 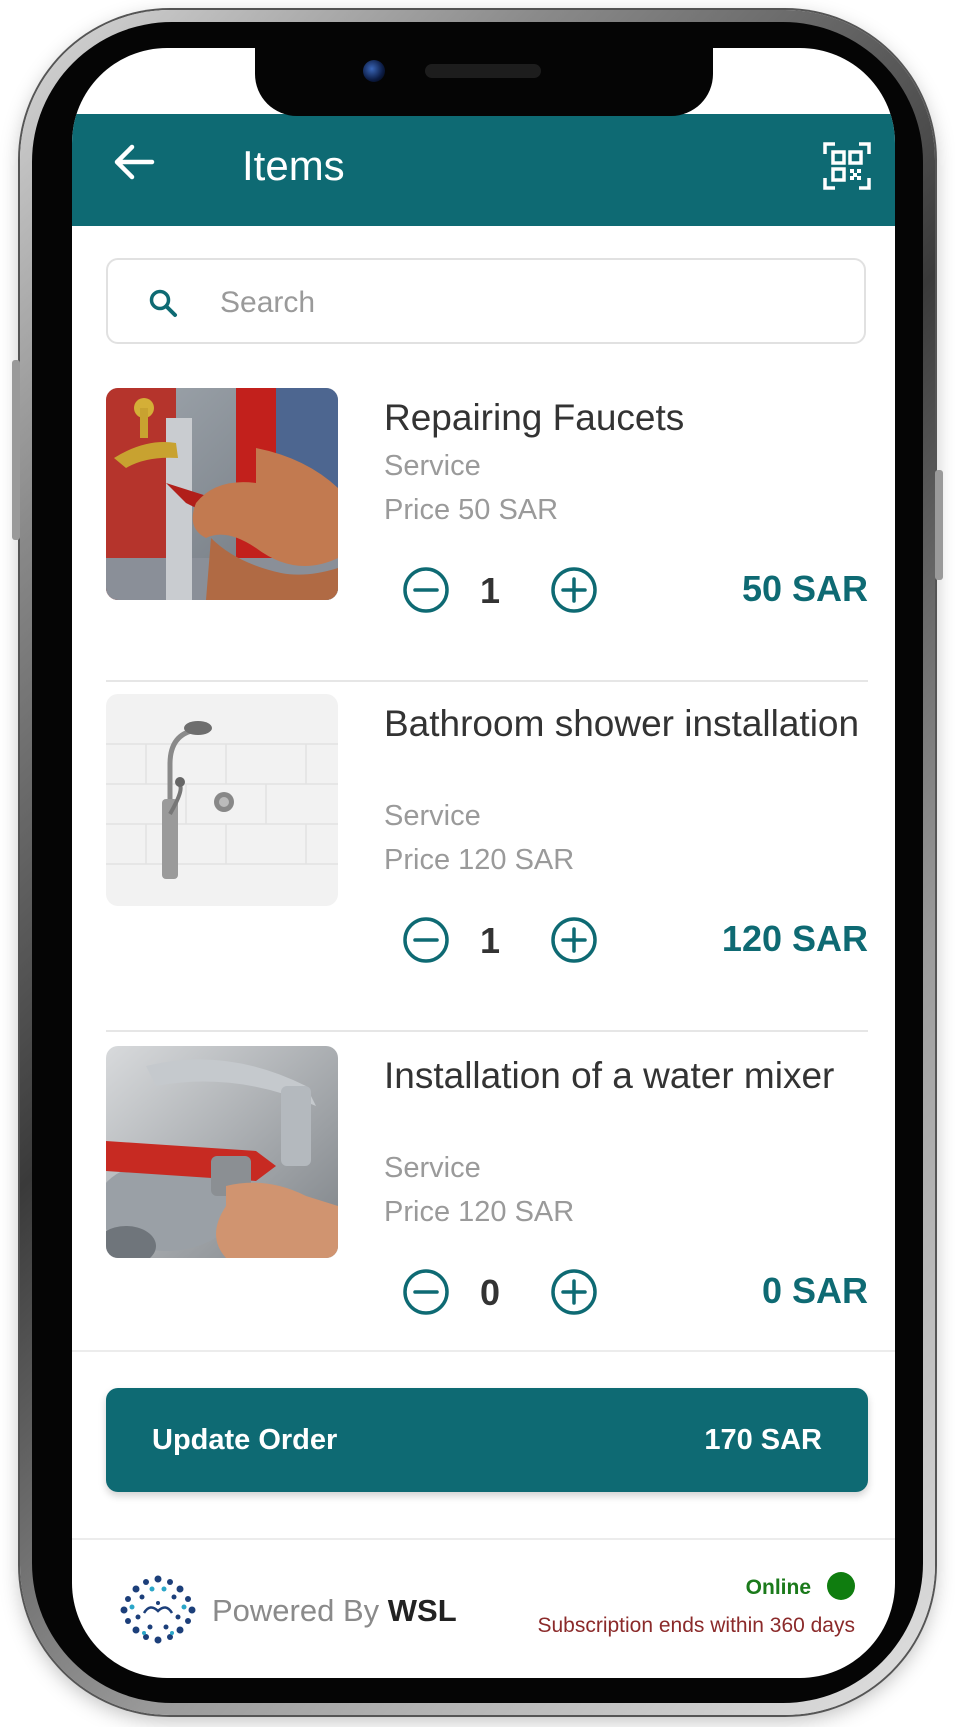 I want to click on powered-by-text: Powered By WSL, so click(x=334, y=1611).